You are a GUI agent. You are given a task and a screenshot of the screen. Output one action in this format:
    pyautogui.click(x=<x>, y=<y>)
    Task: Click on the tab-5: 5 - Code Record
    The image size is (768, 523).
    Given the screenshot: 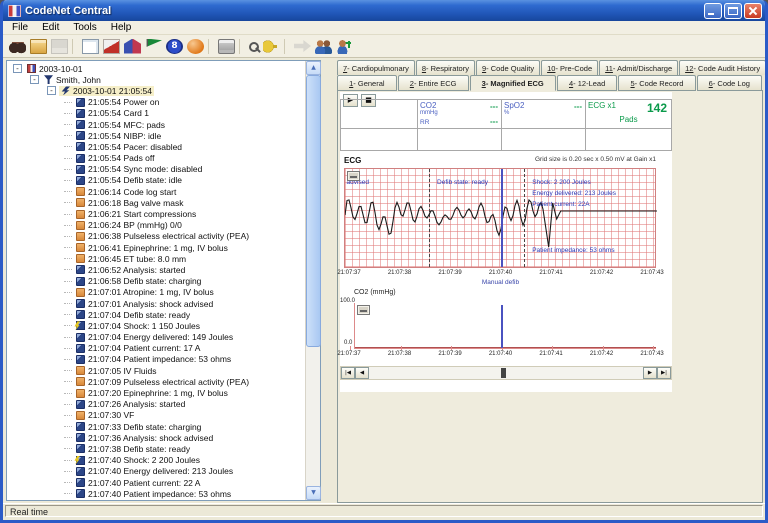 What is the action you would take?
    pyautogui.click(x=657, y=83)
    